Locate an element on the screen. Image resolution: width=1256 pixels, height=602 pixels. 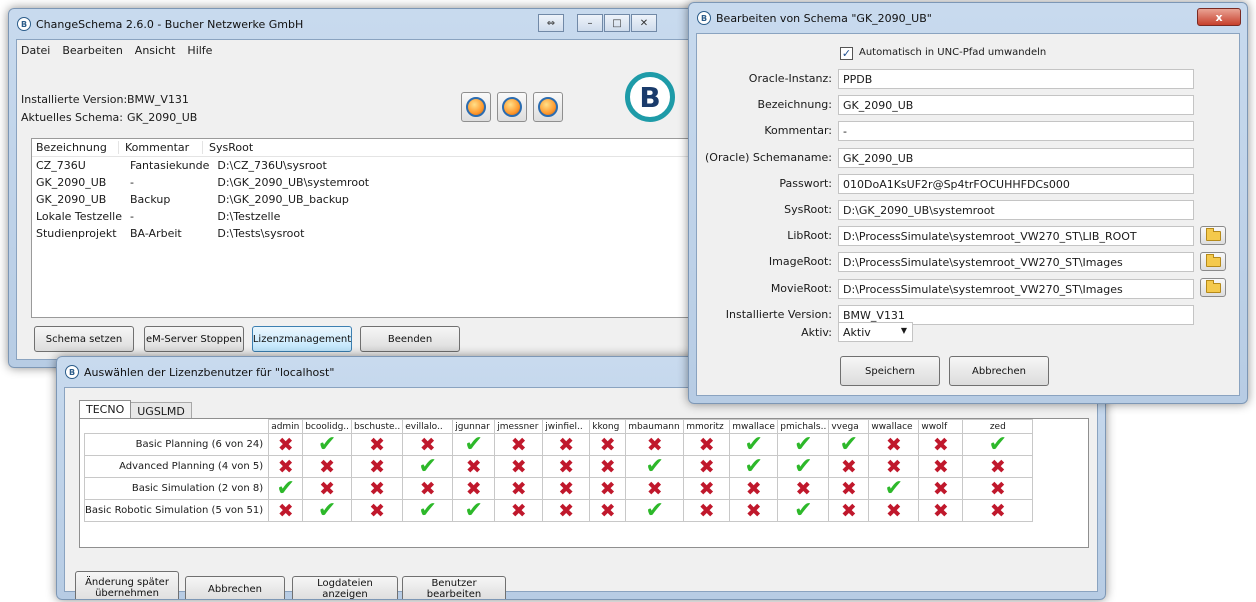
close-button: x is located at coordinates (1219, 17).